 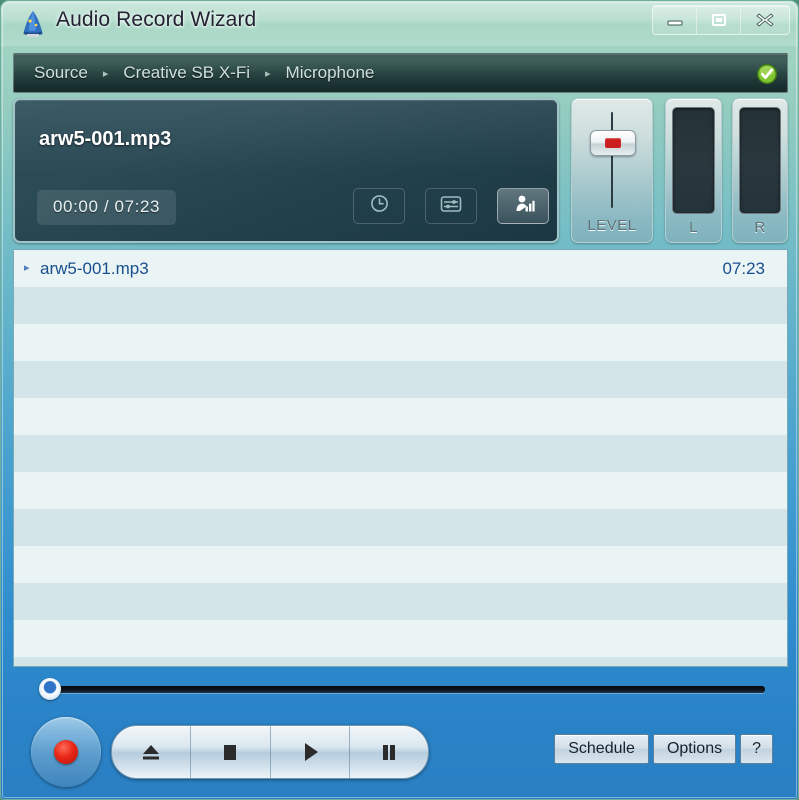 I want to click on breadcrumb-item-input: Microphone, so click(x=330, y=73).